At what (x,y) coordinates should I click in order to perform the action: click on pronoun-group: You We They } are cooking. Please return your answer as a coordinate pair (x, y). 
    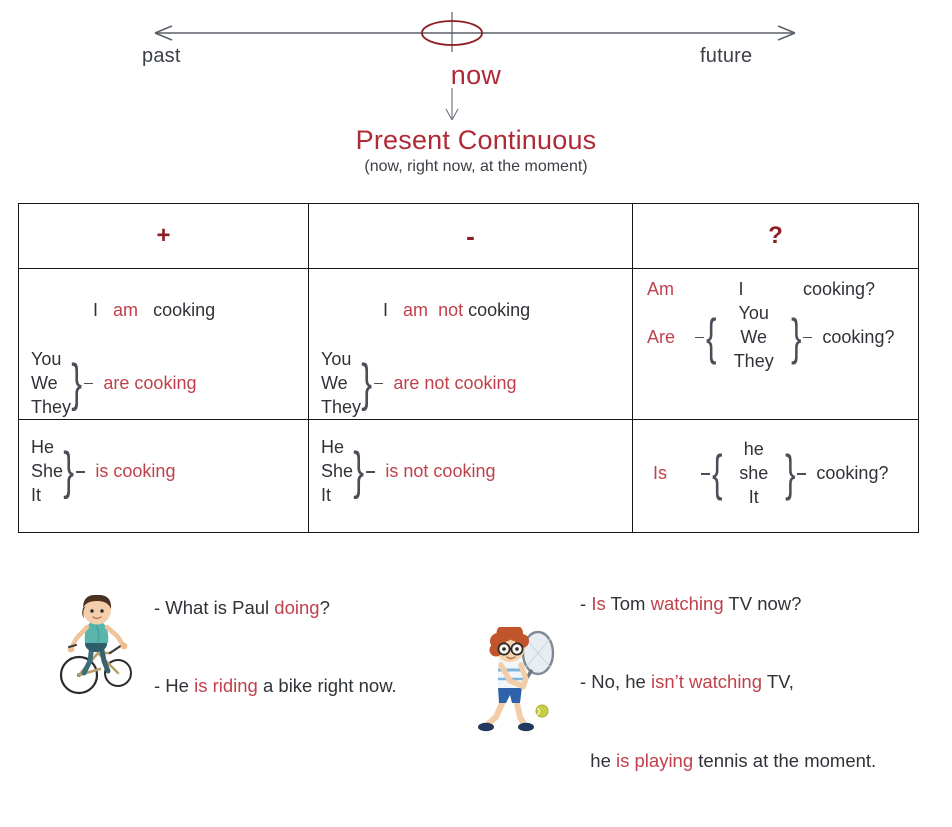
    Looking at the image, I should click on (169, 383).